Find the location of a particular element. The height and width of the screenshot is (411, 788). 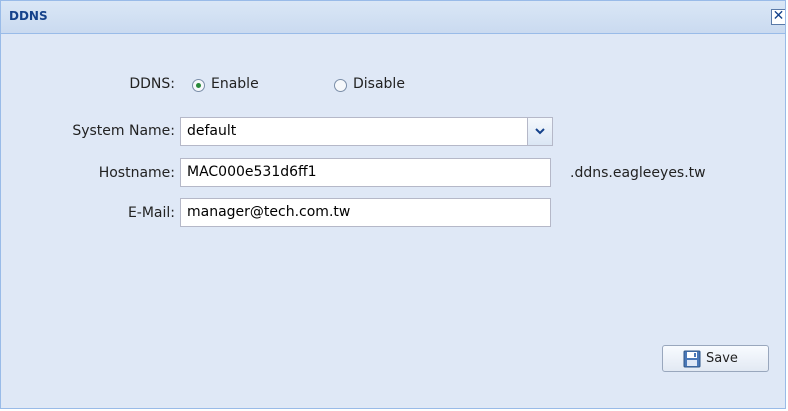

email-input: manager@tech.com.tw is located at coordinates (365, 212).